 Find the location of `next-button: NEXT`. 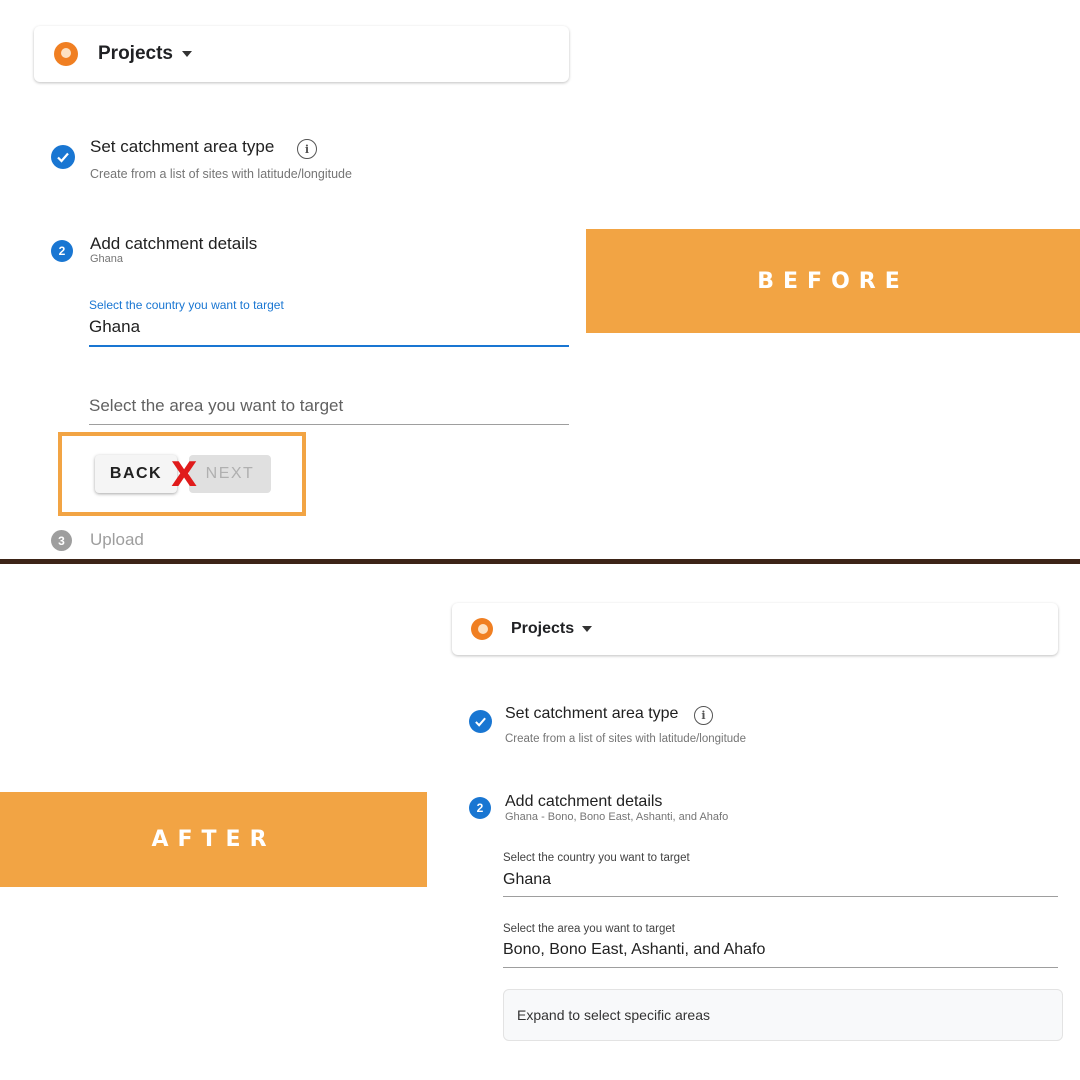

next-button: NEXT is located at coordinates (230, 474).